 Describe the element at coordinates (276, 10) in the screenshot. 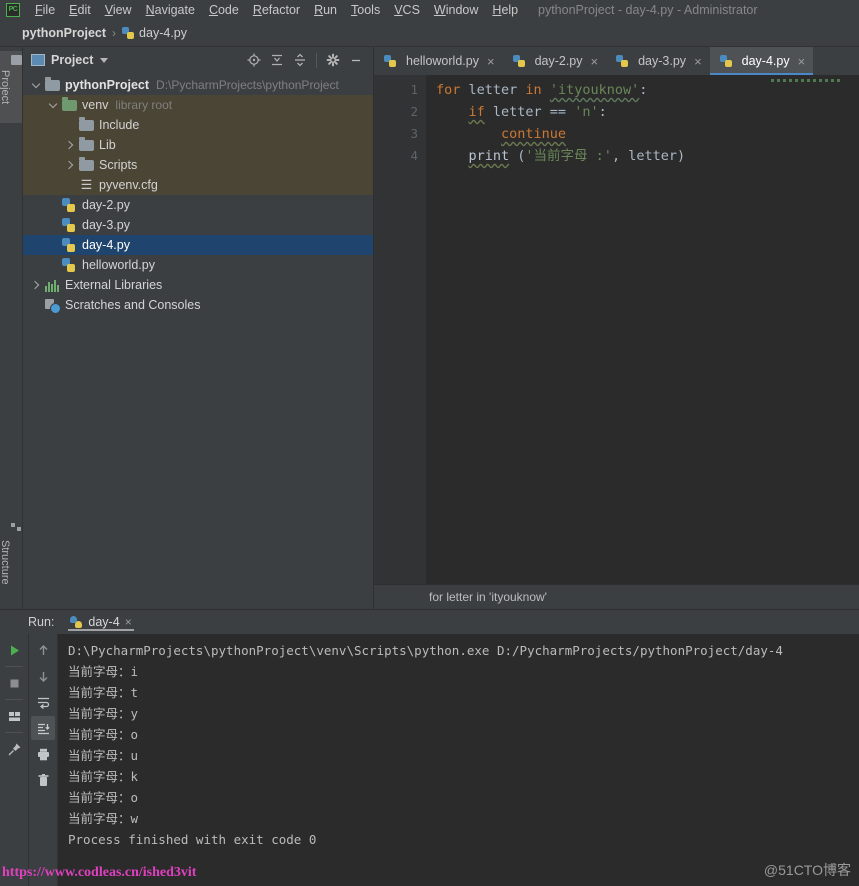

I see `menu-refactor: Refactor` at that location.